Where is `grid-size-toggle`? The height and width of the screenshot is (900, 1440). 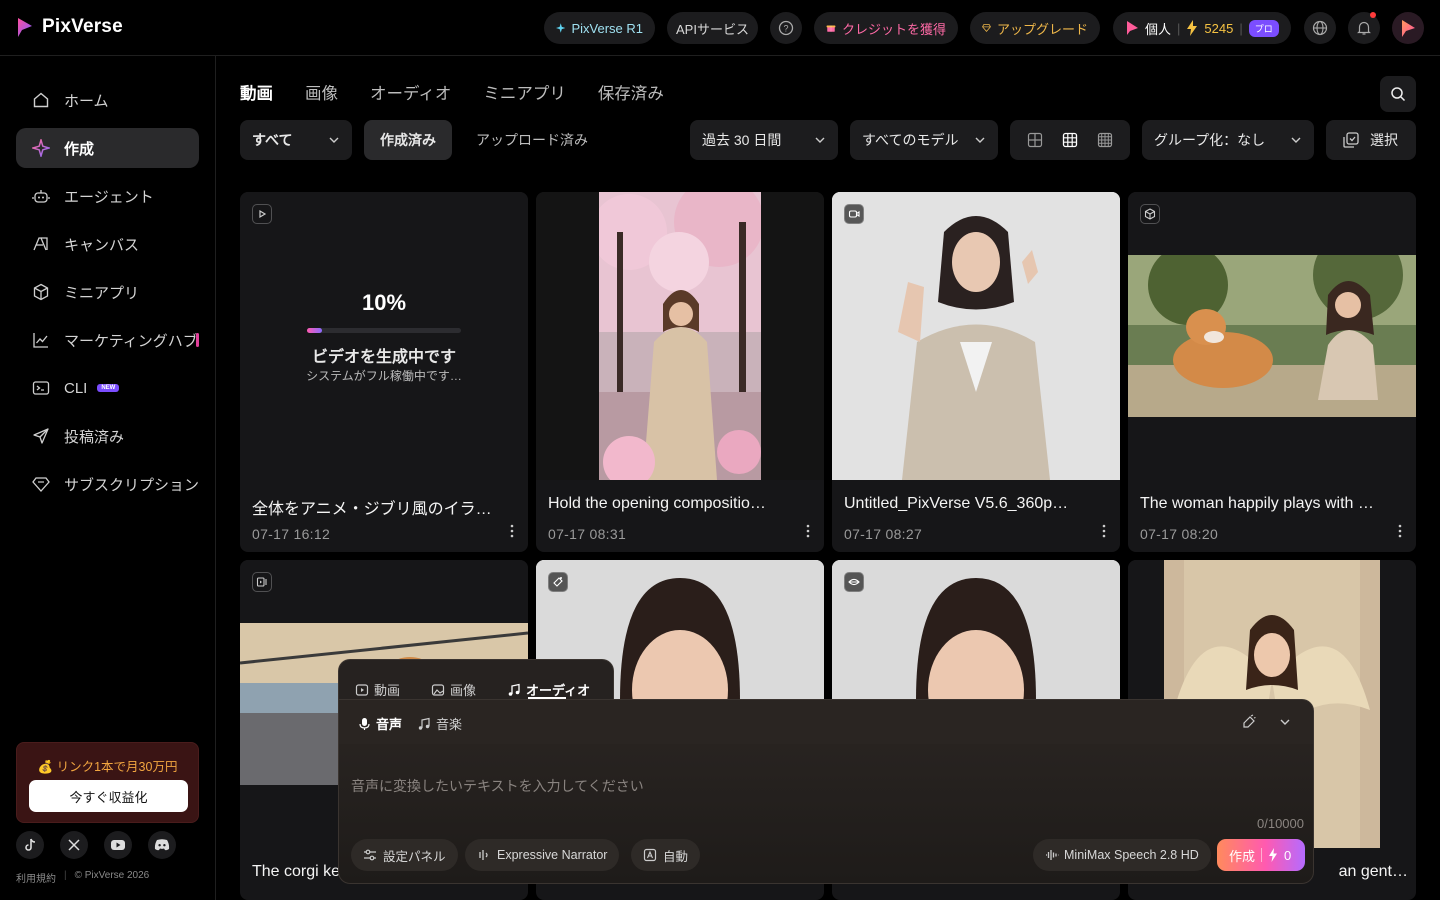 grid-size-toggle is located at coordinates (1070, 140).